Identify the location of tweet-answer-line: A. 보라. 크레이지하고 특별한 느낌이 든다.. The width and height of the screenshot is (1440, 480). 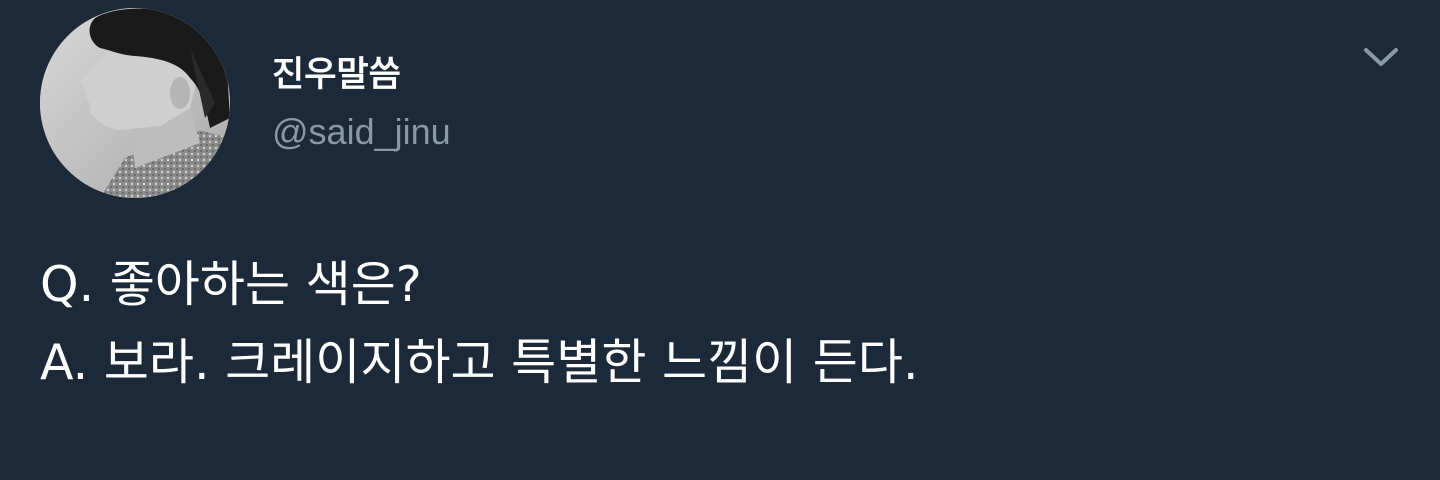
(479, 362).